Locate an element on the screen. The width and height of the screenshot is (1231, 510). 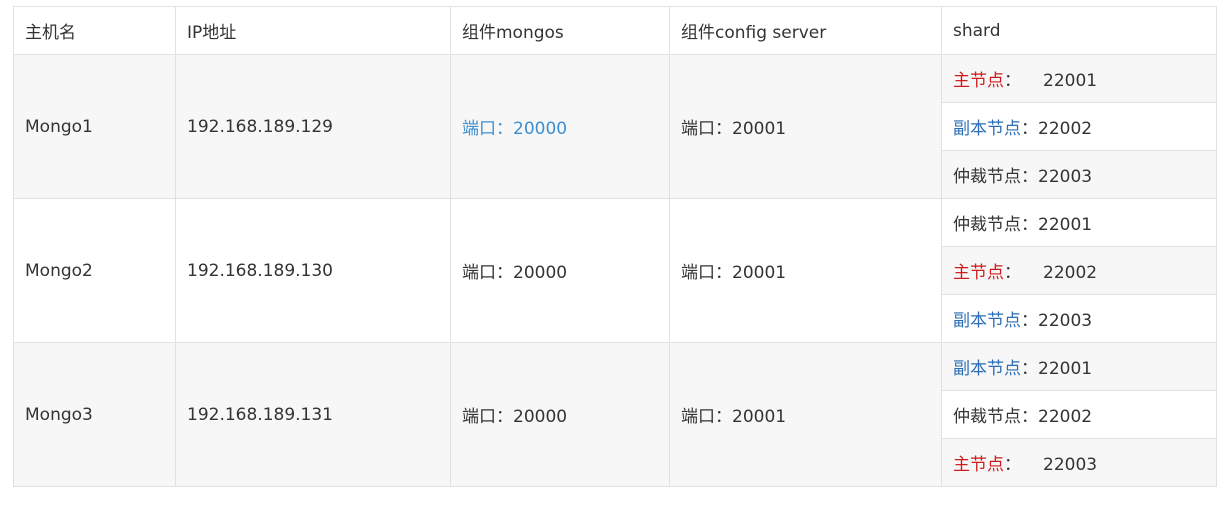
hostname-cell: Mongo1 is located at coordinates (94, 126).